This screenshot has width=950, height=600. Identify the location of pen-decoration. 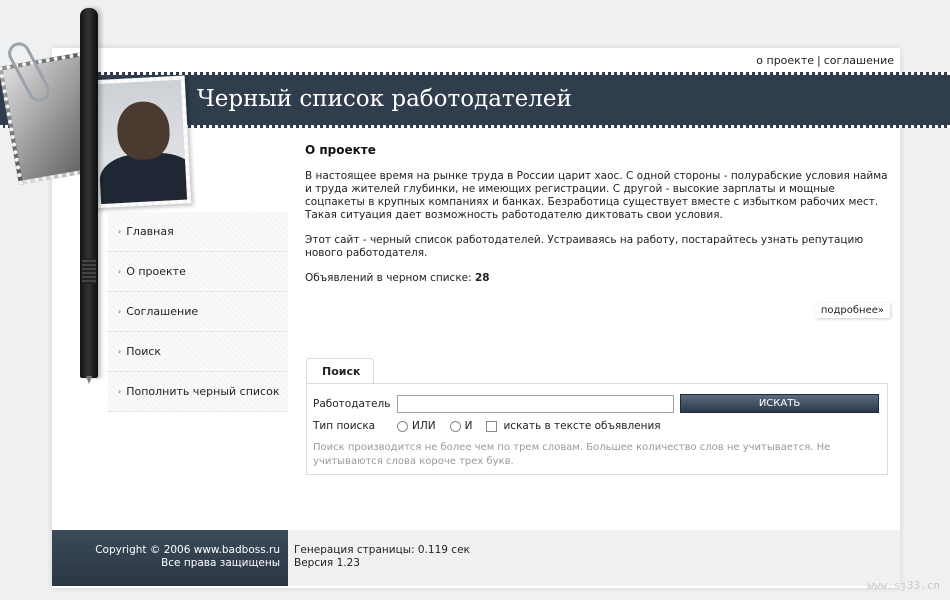
(89, 193).